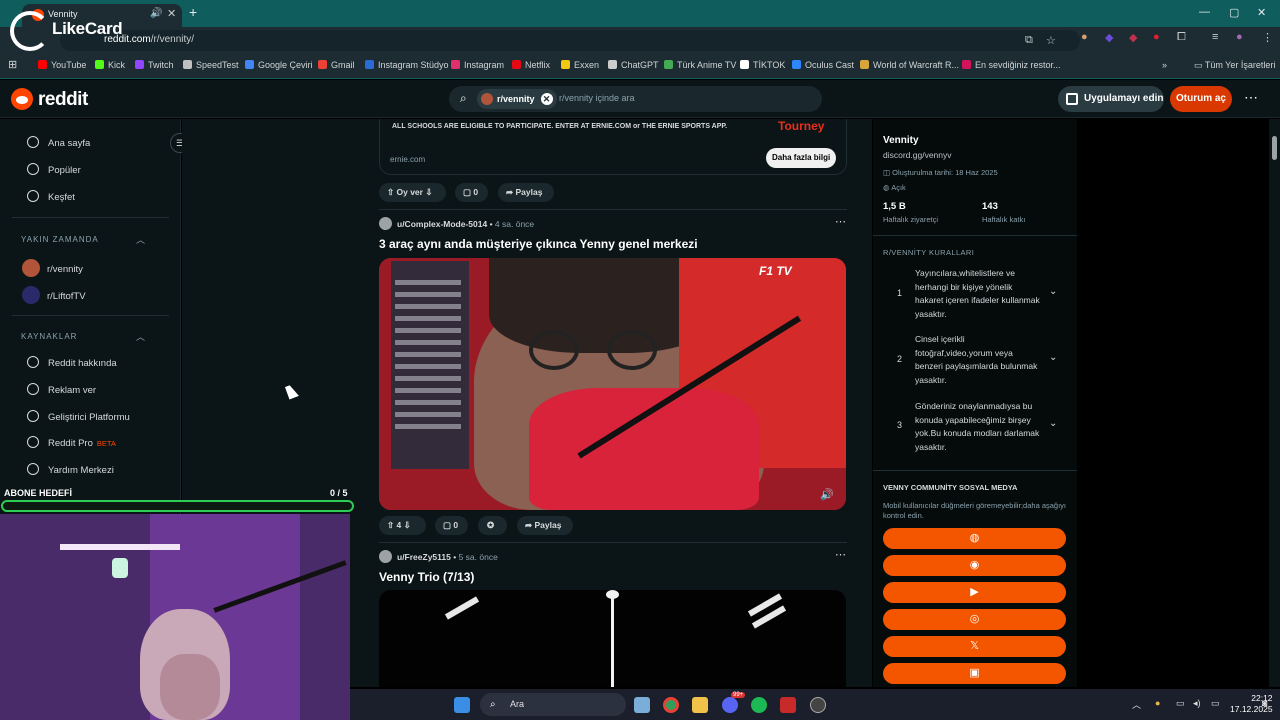  What do you see at coordinates (633, 65) in the screenshot?
I see `bookmark-chatgpt: ChatGPT` at bounding box center [633, 65].